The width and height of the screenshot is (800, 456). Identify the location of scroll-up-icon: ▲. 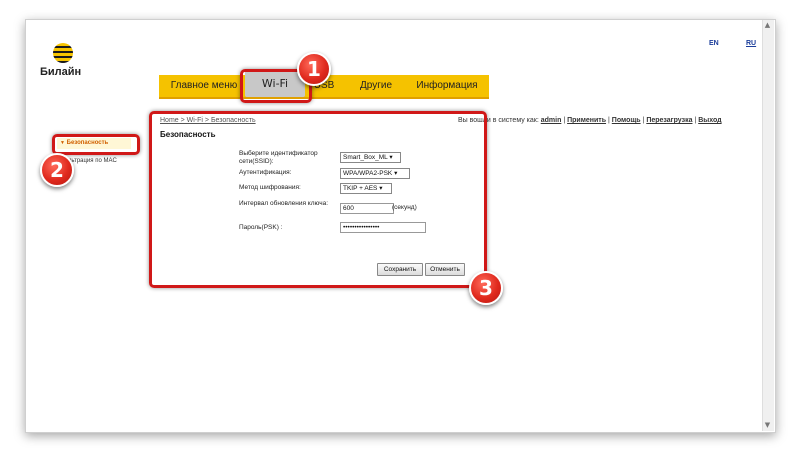
(767, 25).